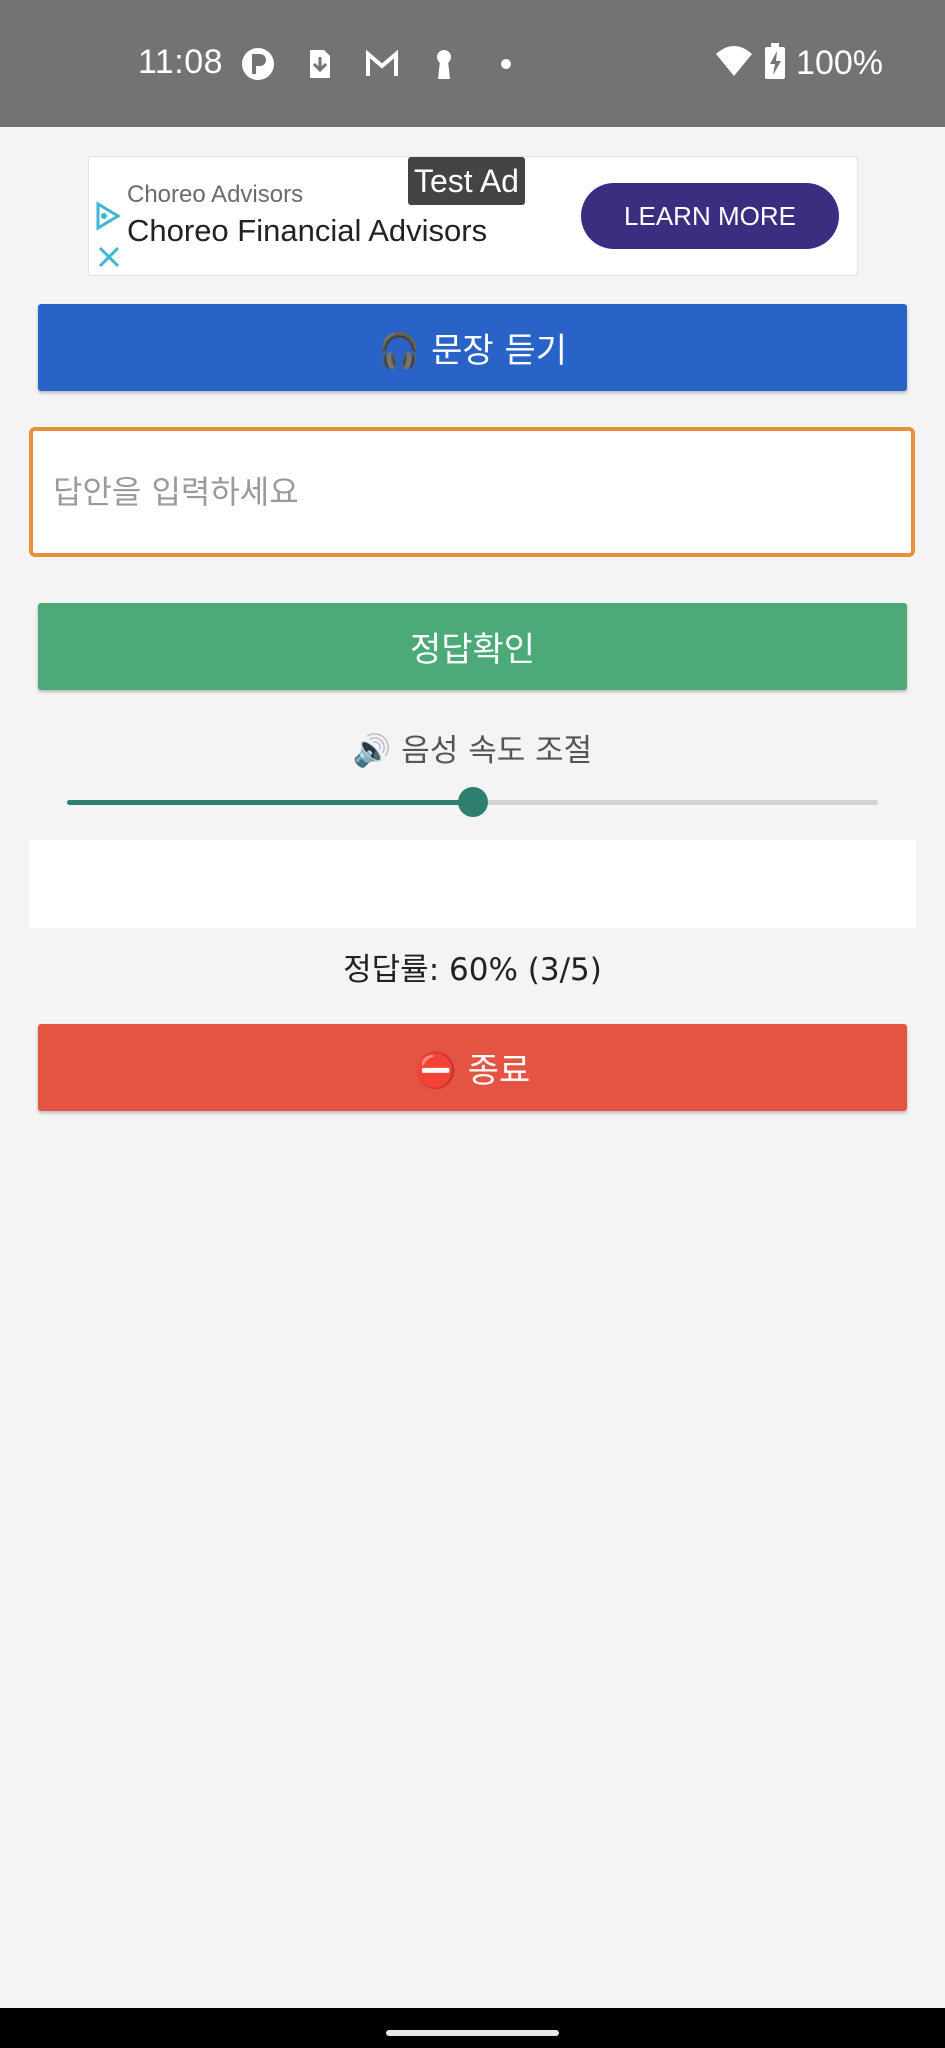  I want to click on speed-label-text: 🔊 음성 속도 조절, so click(472, 751).